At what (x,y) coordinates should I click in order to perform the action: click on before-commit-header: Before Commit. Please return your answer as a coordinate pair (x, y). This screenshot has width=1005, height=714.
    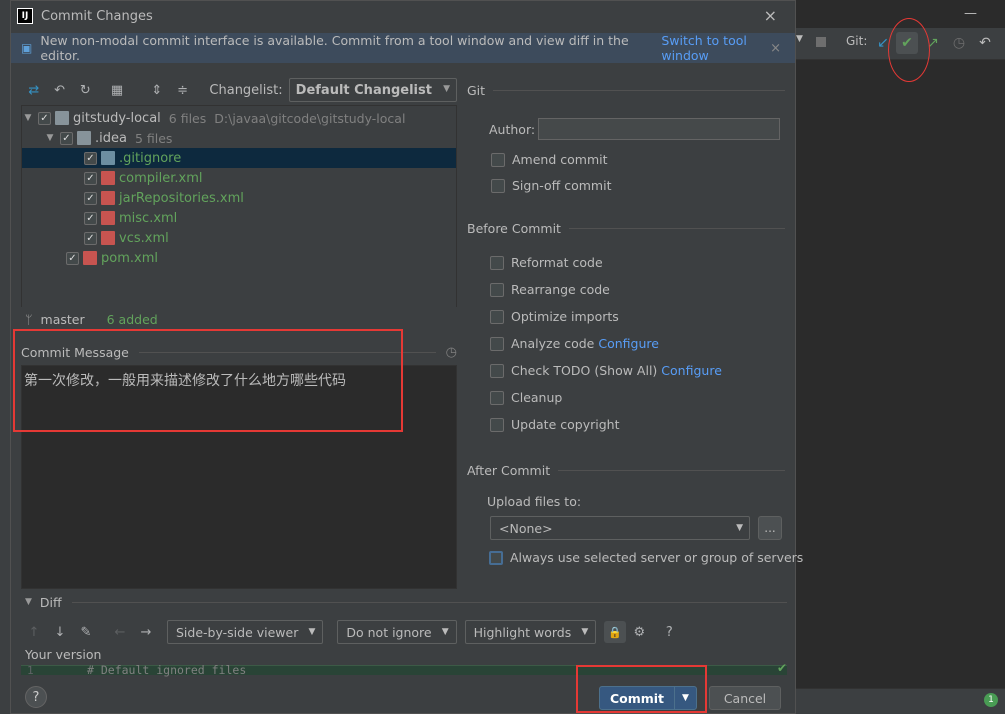
    Looking at the image, I should click on (626, 228).